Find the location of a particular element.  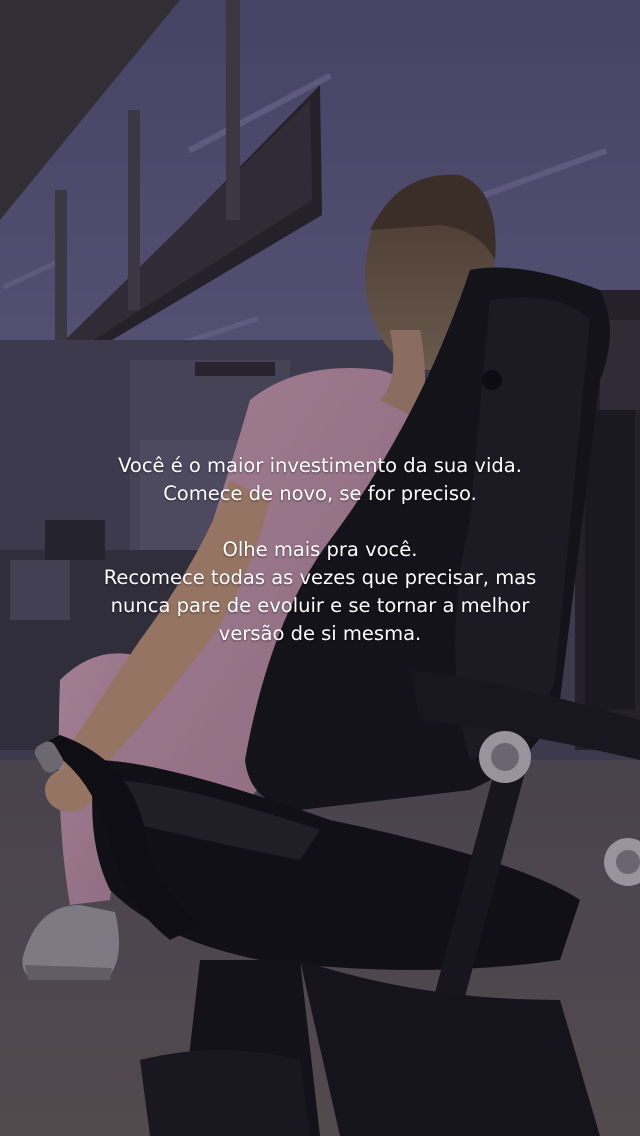

caption-line: Olhe mais pra você. is located at coordinates (320, 549).